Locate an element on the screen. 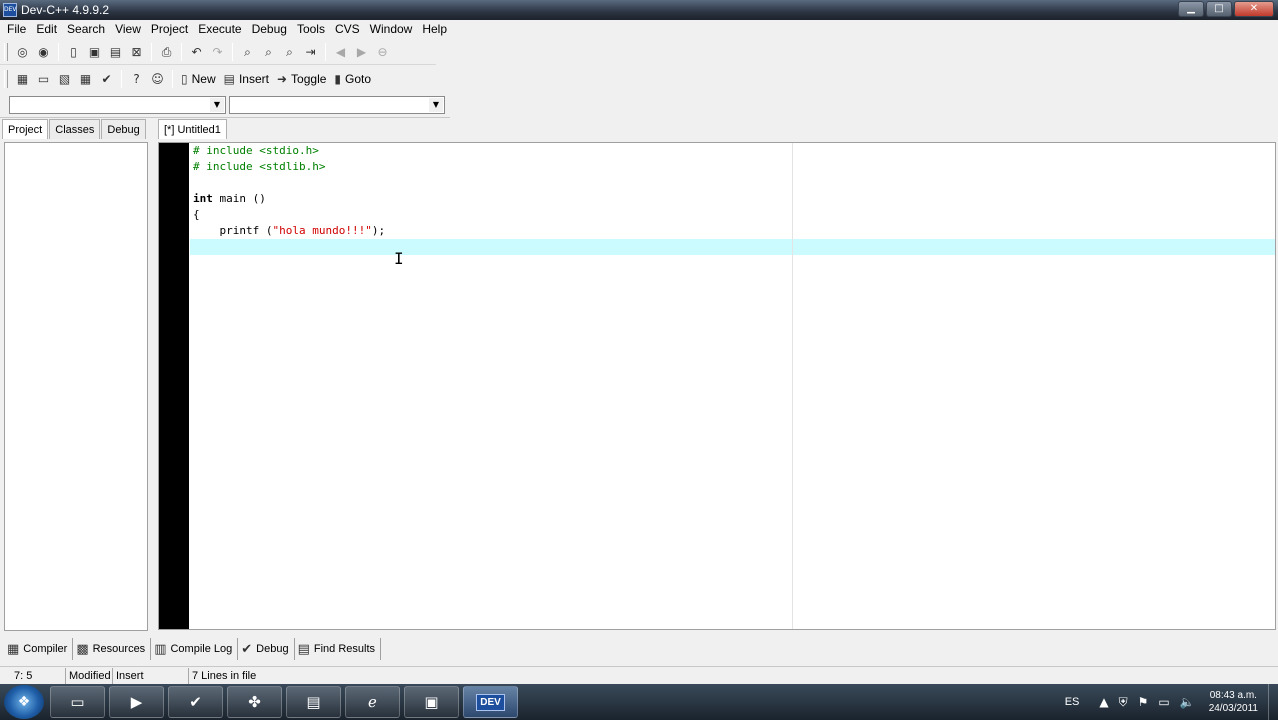  forward-icon: ▶ is located at coordinates (361, 52).